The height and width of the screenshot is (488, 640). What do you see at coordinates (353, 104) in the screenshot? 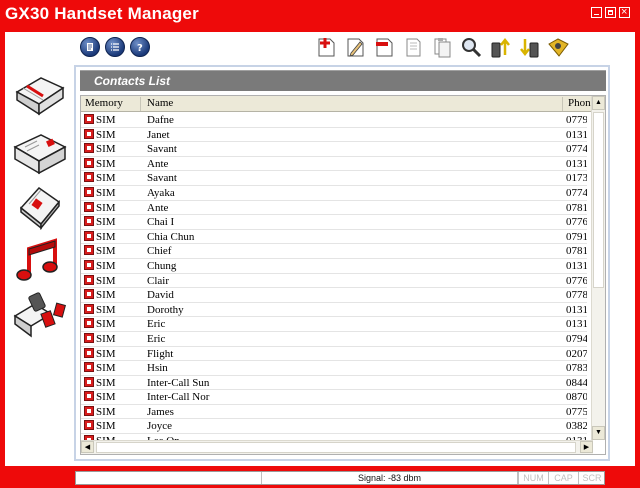
I see `column-header-name: Name` at bounding box center [353, 104].